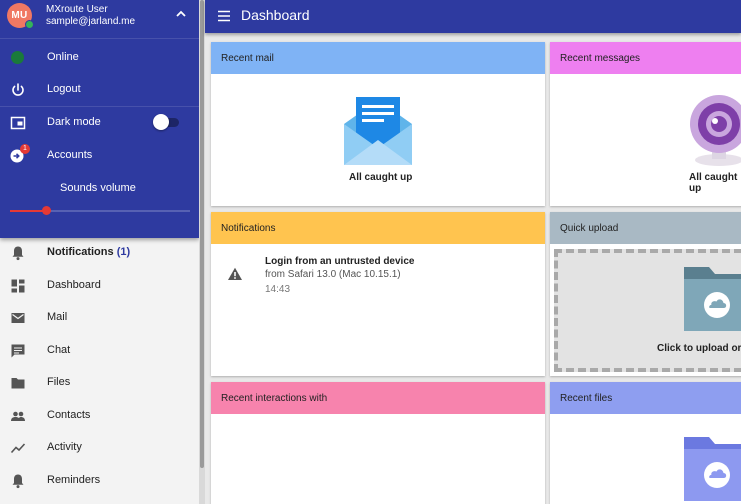 The width and height of the screenshot is (741, 504). I want to click on dark-mode-item: Dark mode, so click(99, 123).